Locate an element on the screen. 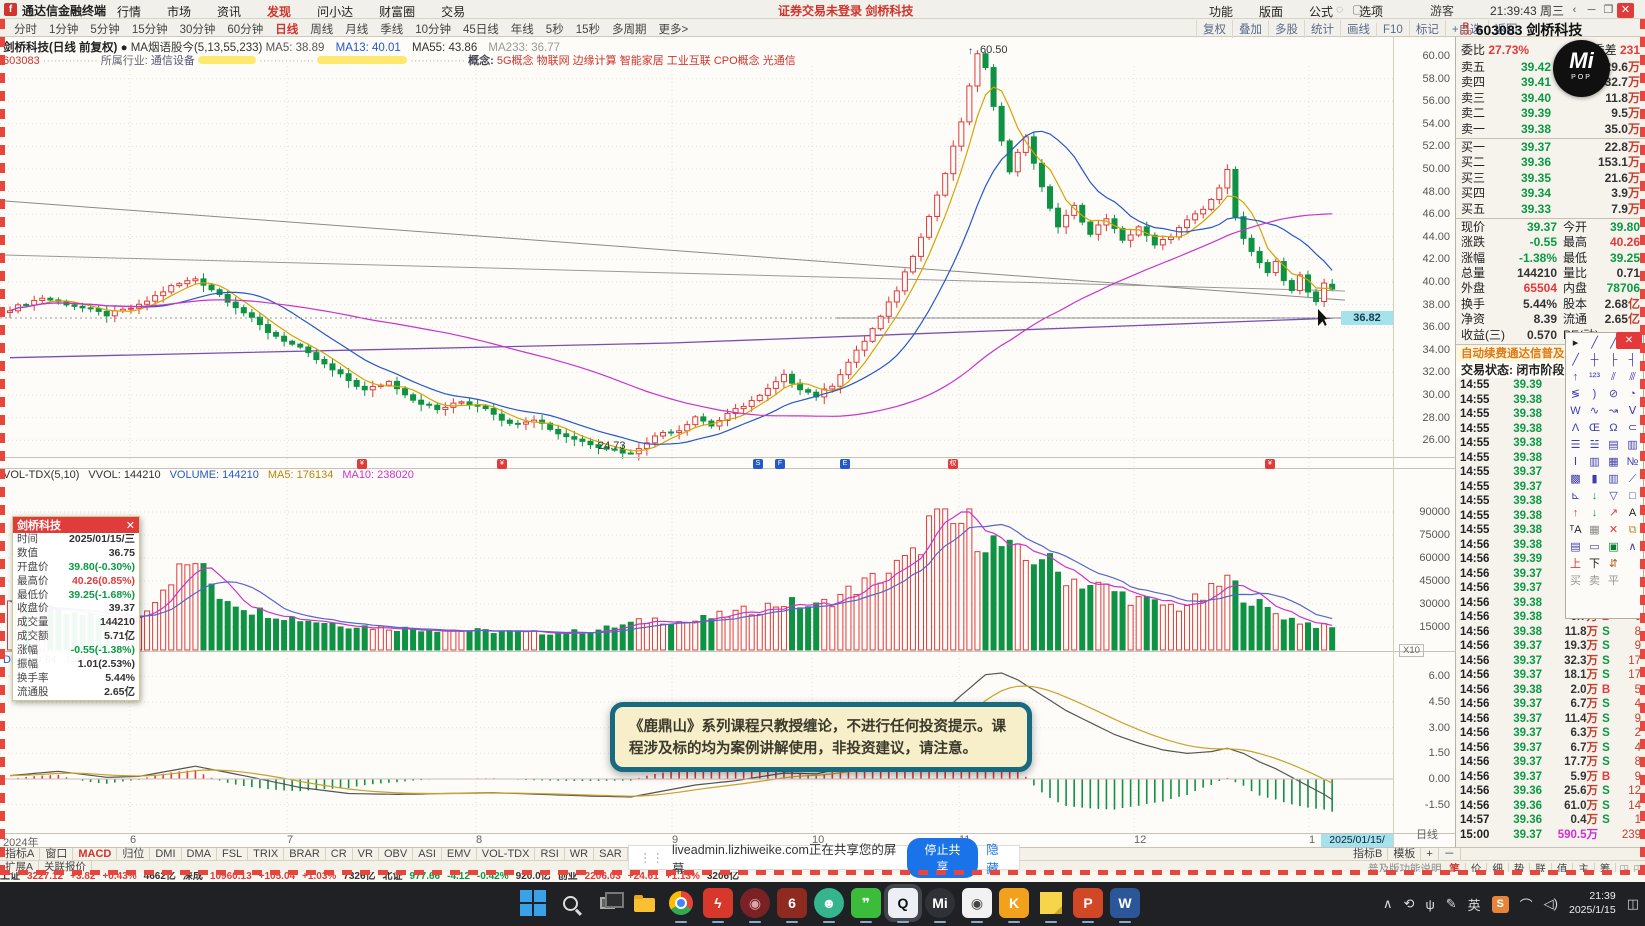  indicator-tab-VR: VR is located at coordinates (366, 854).